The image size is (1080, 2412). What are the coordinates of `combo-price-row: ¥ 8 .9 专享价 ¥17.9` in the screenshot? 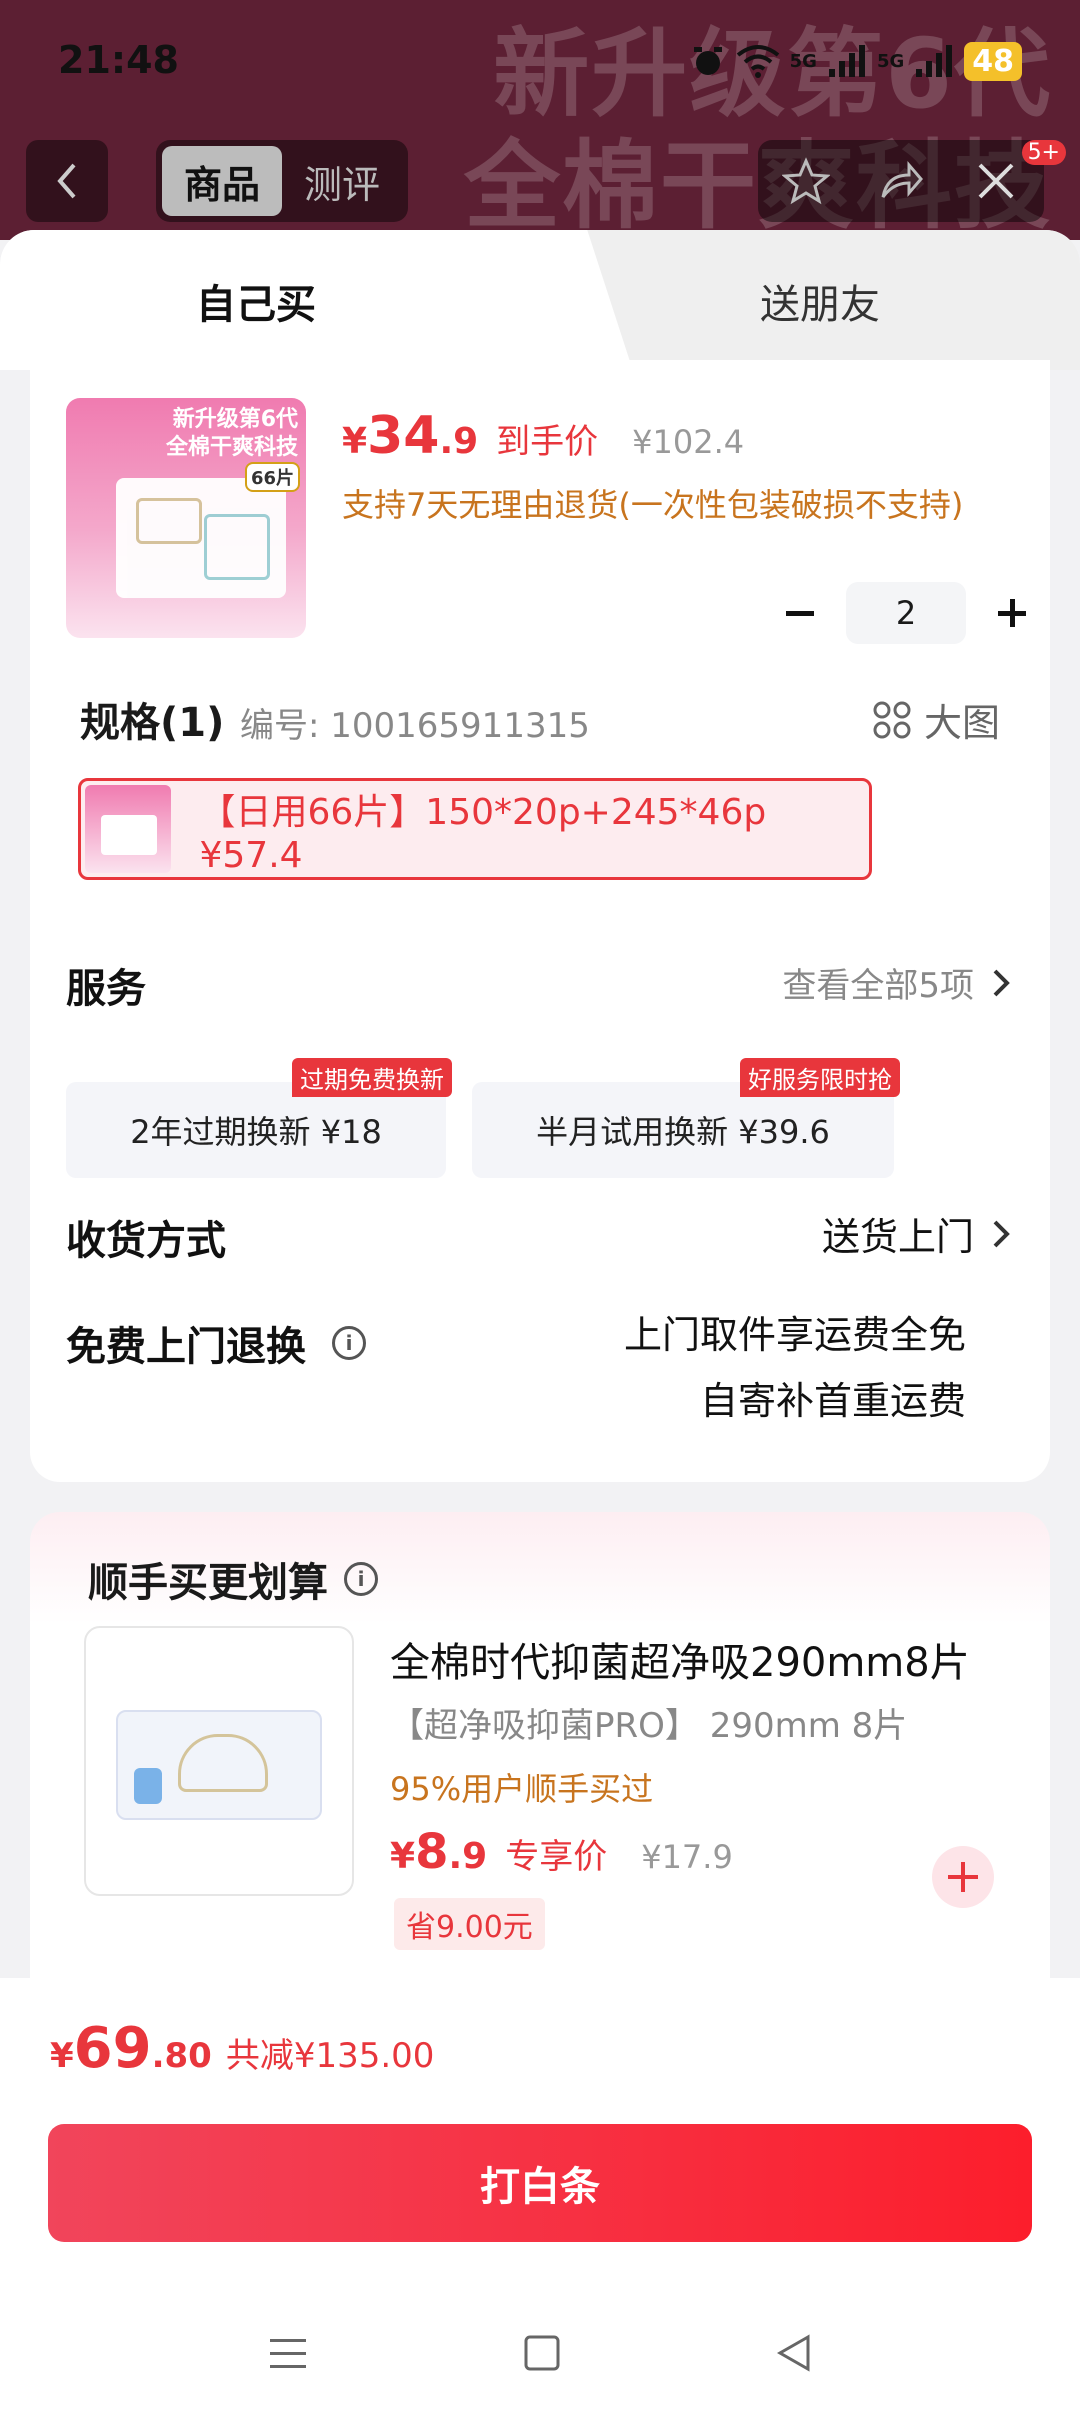 It's located at (561, 1852).